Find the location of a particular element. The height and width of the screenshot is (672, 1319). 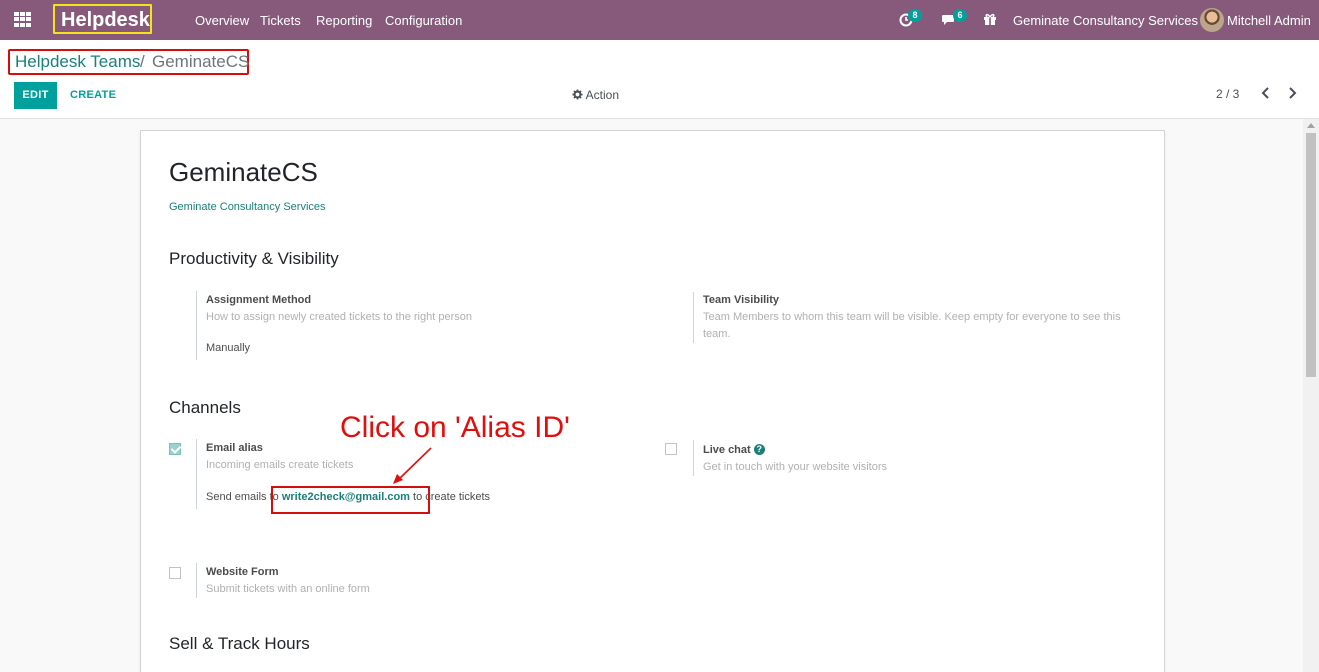

email-alias-help: Incoming emails create tickets is located at coordinates (280, 465).